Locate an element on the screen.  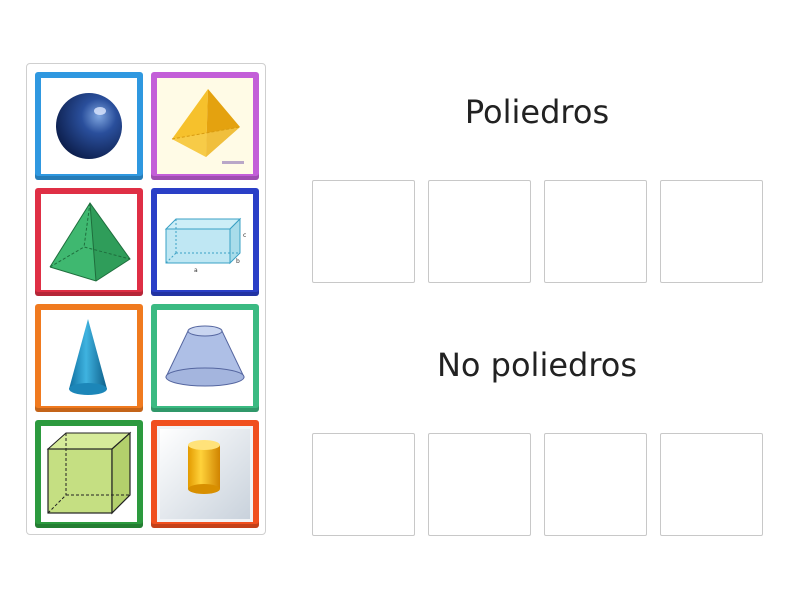
sphere-icon is located at coordinates (89, 126).